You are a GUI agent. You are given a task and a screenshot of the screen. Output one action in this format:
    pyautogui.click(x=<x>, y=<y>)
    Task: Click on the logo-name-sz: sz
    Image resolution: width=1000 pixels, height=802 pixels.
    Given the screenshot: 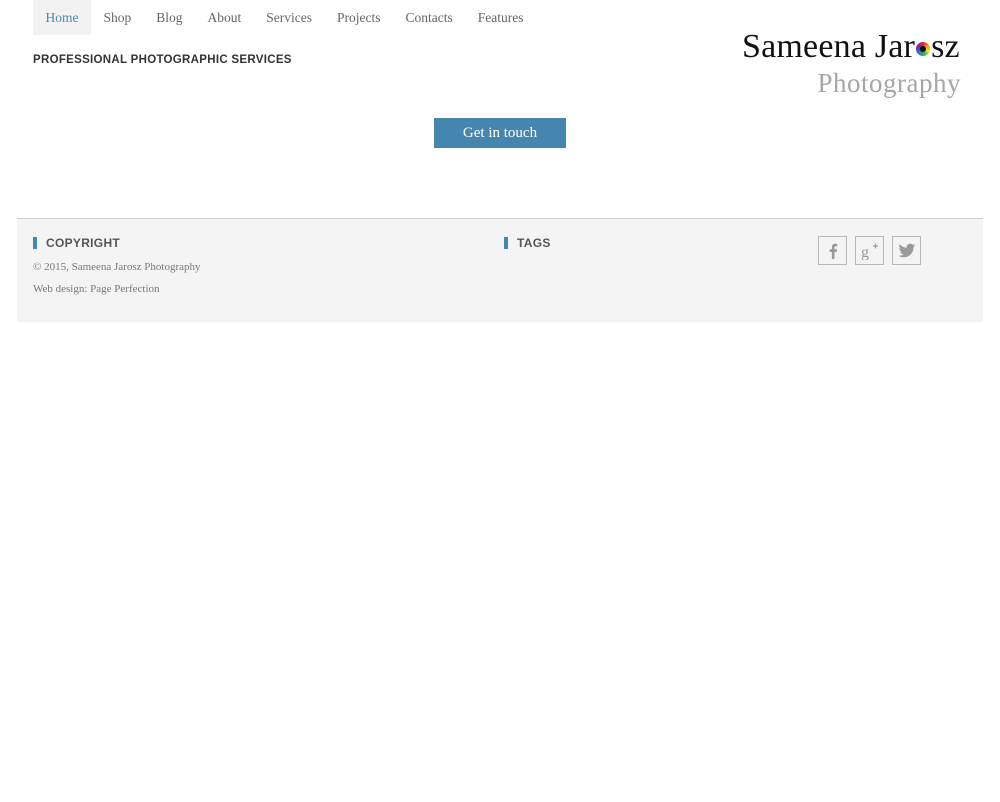 What is the action you would take?
    pyautogui.click(x=945, y=46)
    